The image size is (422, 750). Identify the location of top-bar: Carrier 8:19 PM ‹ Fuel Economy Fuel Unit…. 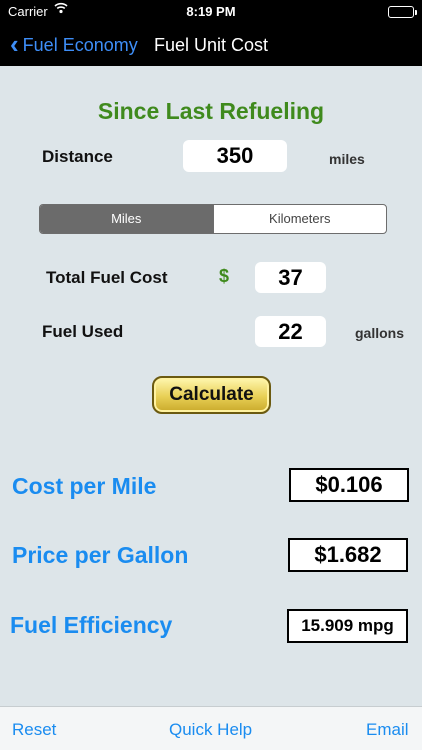
(211, 33).